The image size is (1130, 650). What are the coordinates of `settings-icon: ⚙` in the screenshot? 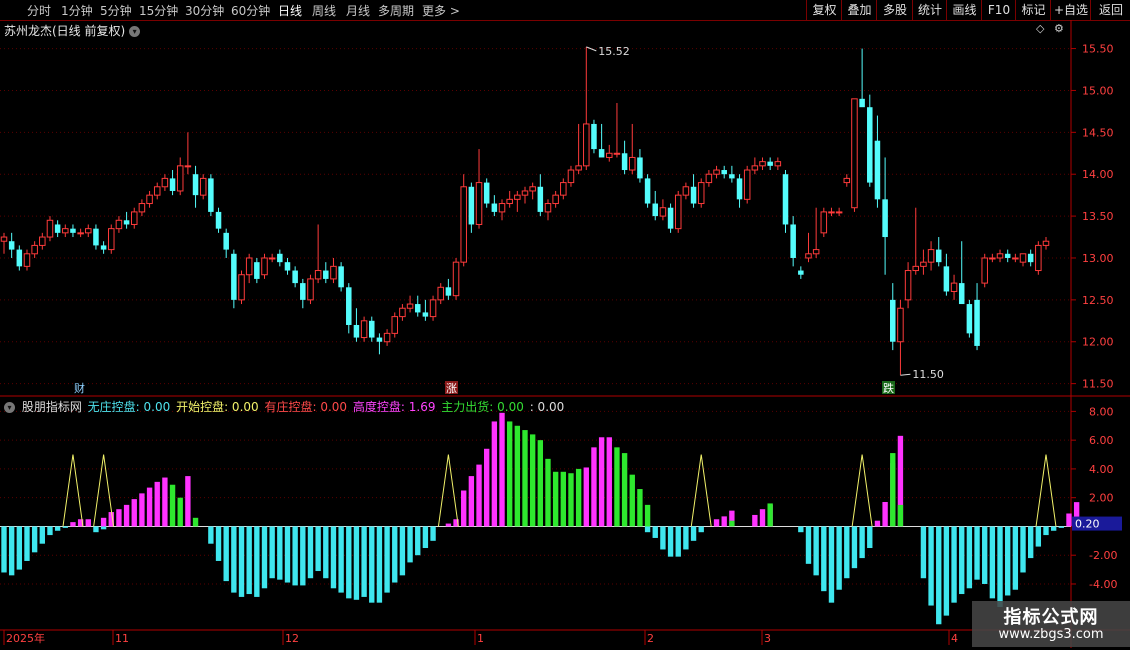 It's located at (1059, 28).